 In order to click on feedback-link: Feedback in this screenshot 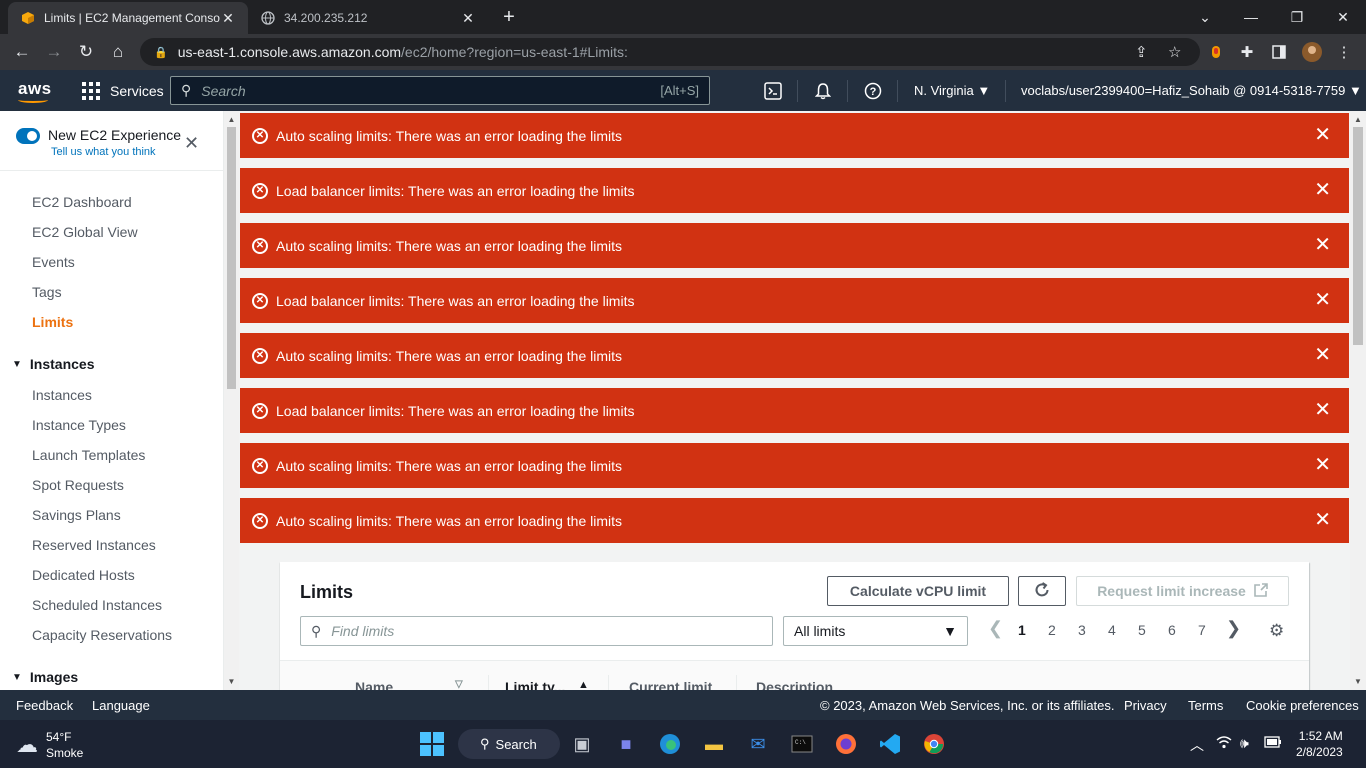, I will do `click(44, 705)`.